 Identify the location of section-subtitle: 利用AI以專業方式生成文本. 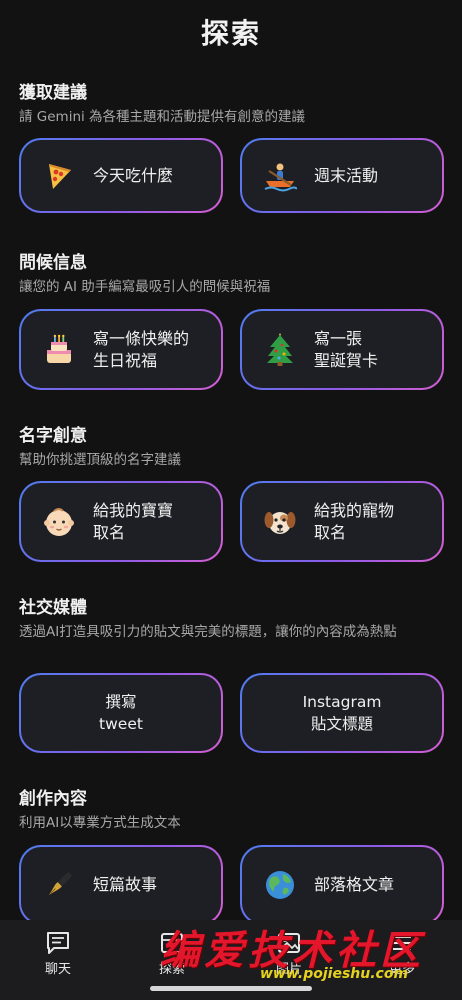
(100, 823).